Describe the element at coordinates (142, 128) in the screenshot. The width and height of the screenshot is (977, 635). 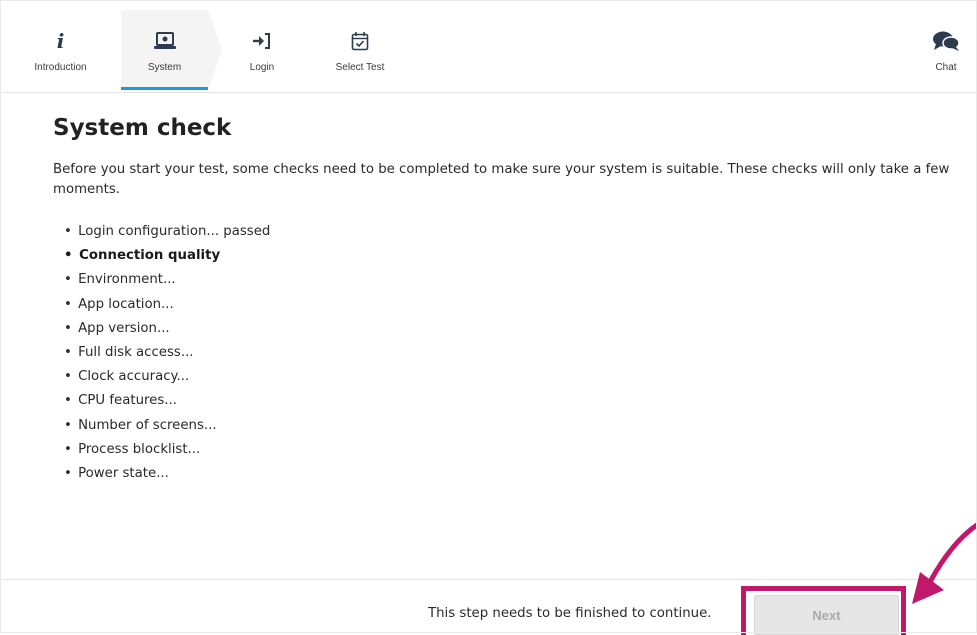
I see `page-title: System check` at that location.